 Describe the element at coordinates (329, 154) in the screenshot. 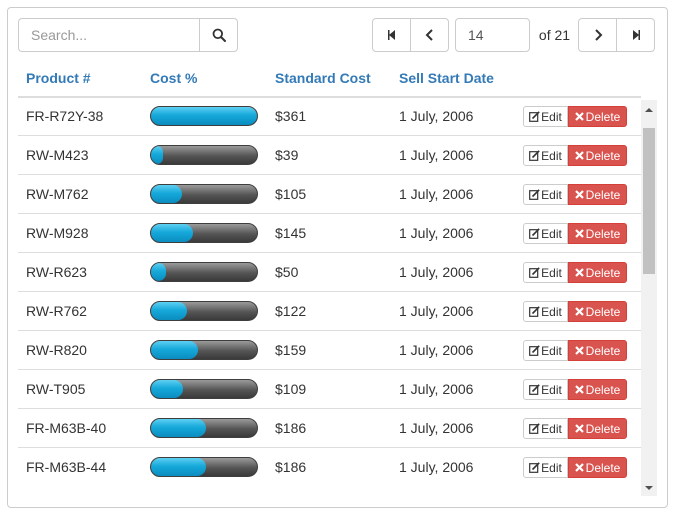

I see `table-row: RW-M423 $39 1 July, 2006 Edit Delete` at that location.